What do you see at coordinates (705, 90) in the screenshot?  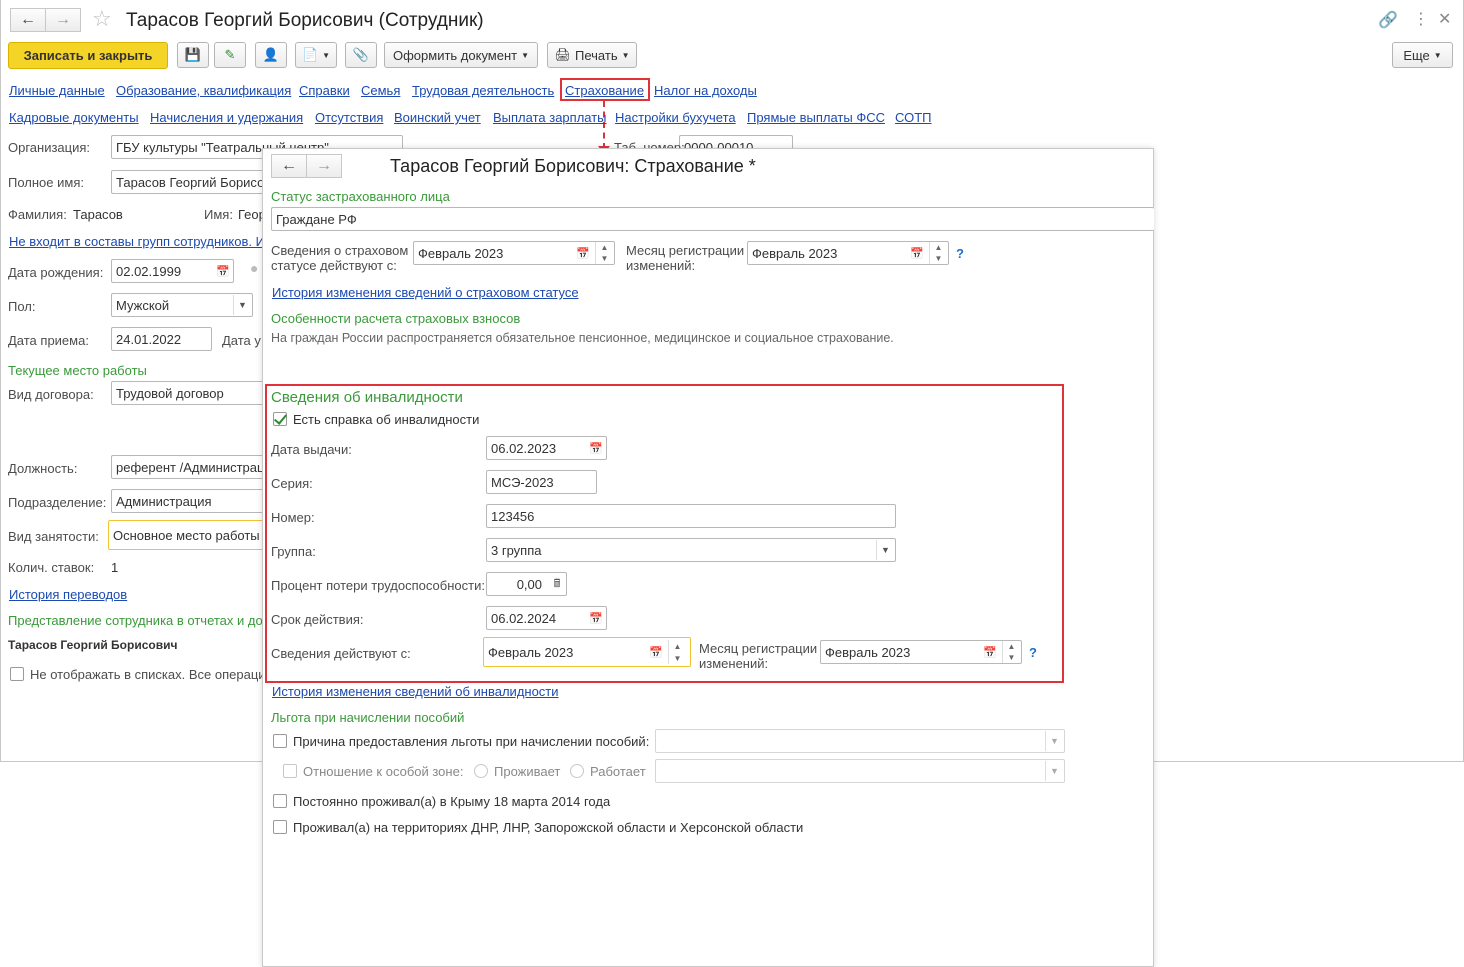 I see `tab-income-tax: Налог на доходы` at bounding box center [705, 90].